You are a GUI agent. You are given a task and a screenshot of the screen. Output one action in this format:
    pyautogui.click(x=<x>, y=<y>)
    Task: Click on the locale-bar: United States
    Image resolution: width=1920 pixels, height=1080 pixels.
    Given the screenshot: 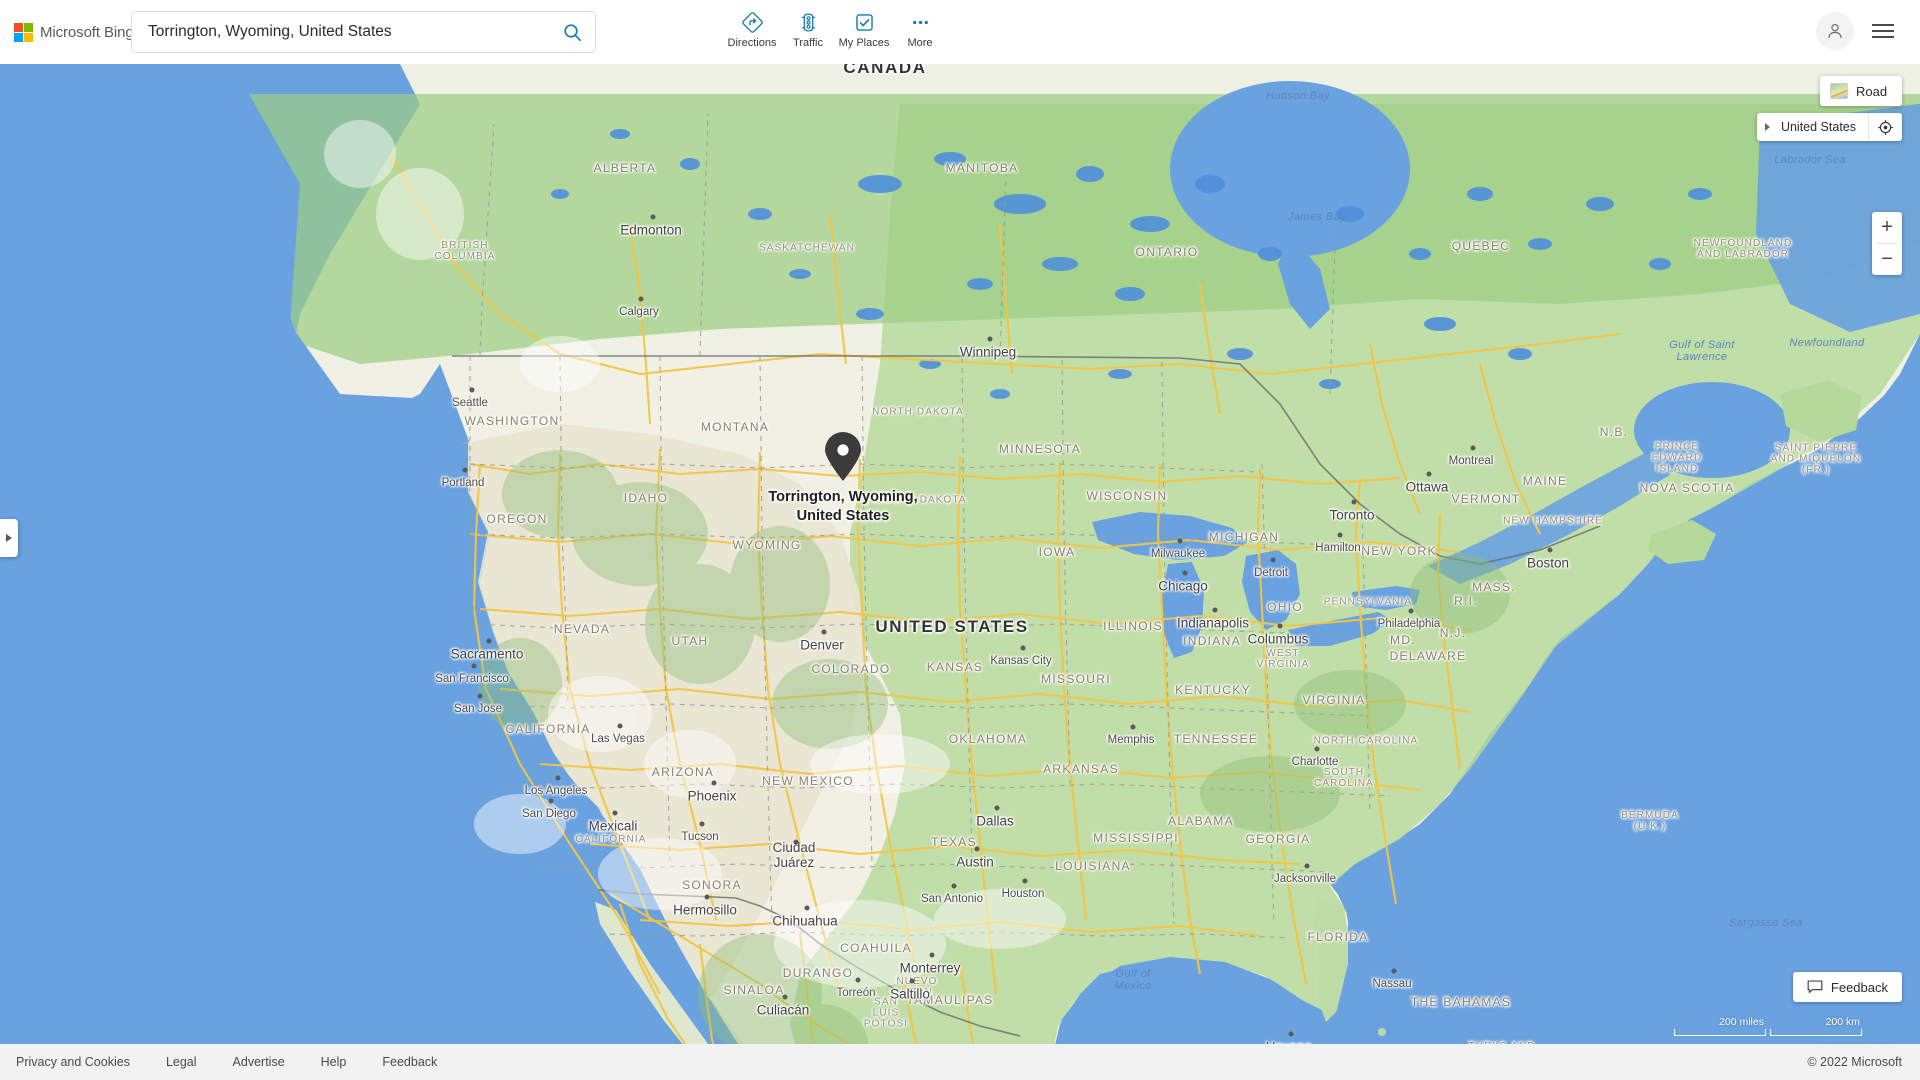 What is the action you would take?
    pyautogui.click(x=1829, y=127)
    